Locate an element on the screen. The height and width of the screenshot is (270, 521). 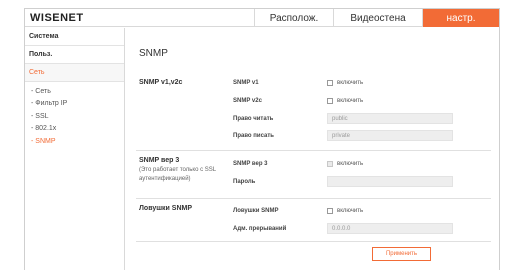
tab-videowall: Видеостена is located at coordinates (378, 18).